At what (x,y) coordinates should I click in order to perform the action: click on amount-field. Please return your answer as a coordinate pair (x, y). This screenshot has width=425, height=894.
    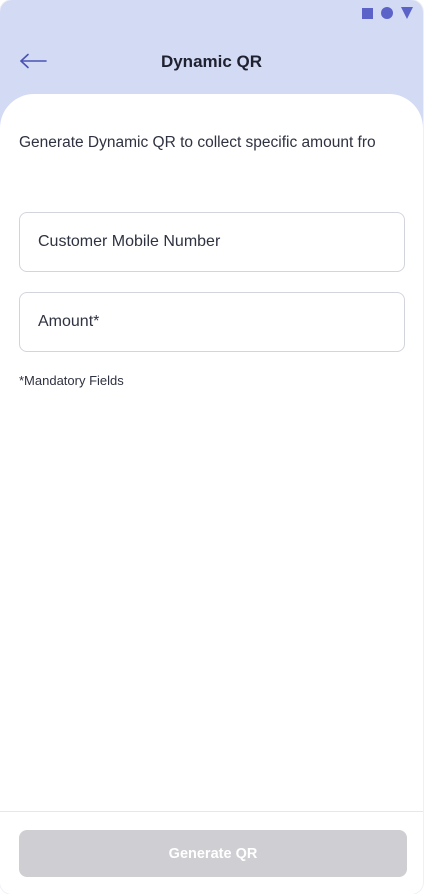
    Looking at the image, I should click on (212, 322).